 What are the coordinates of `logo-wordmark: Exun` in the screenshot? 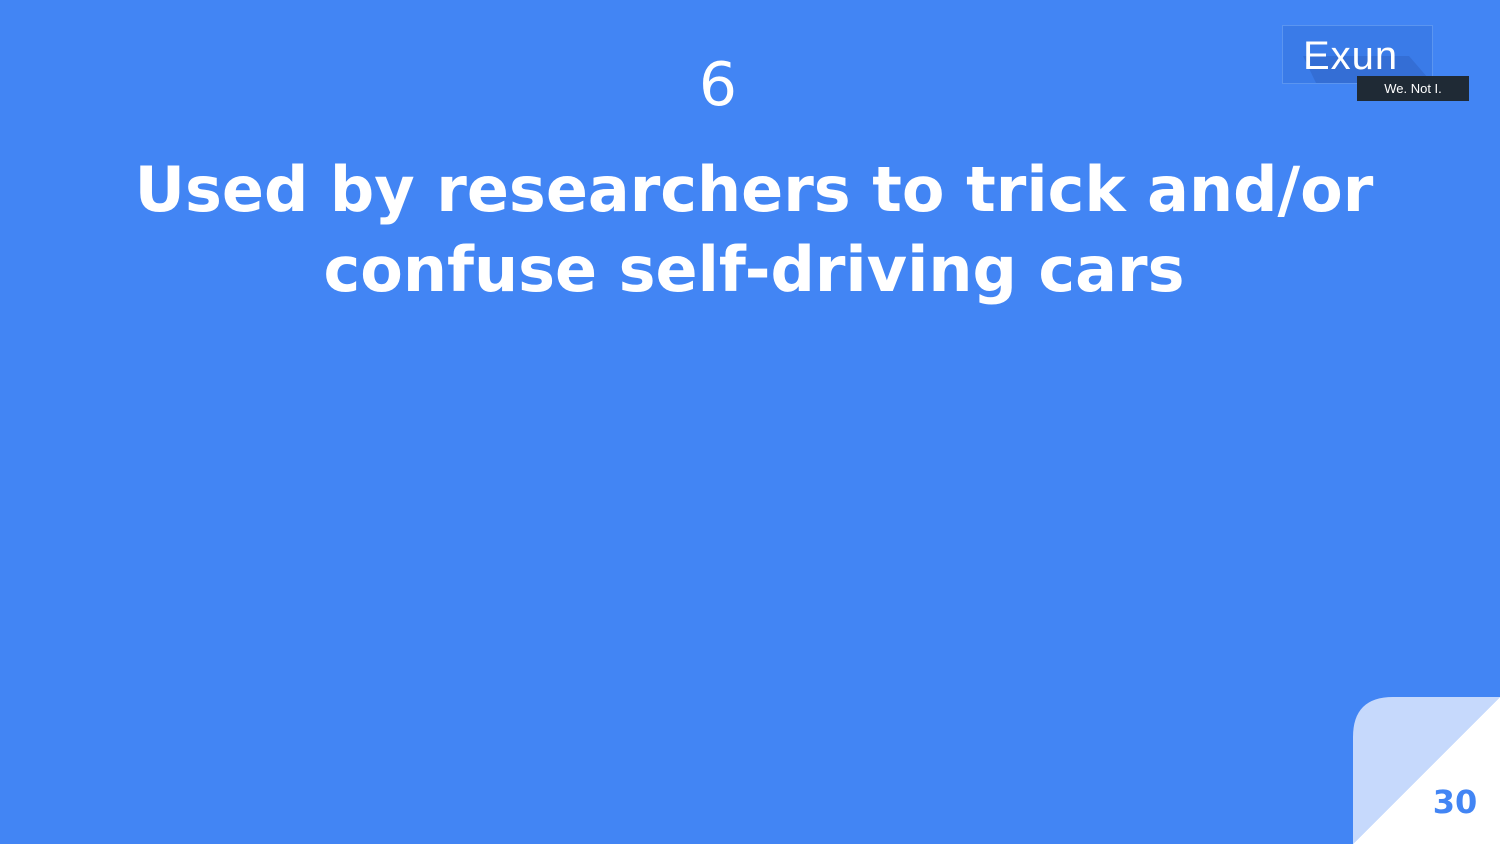 It's located at (1351, 56).